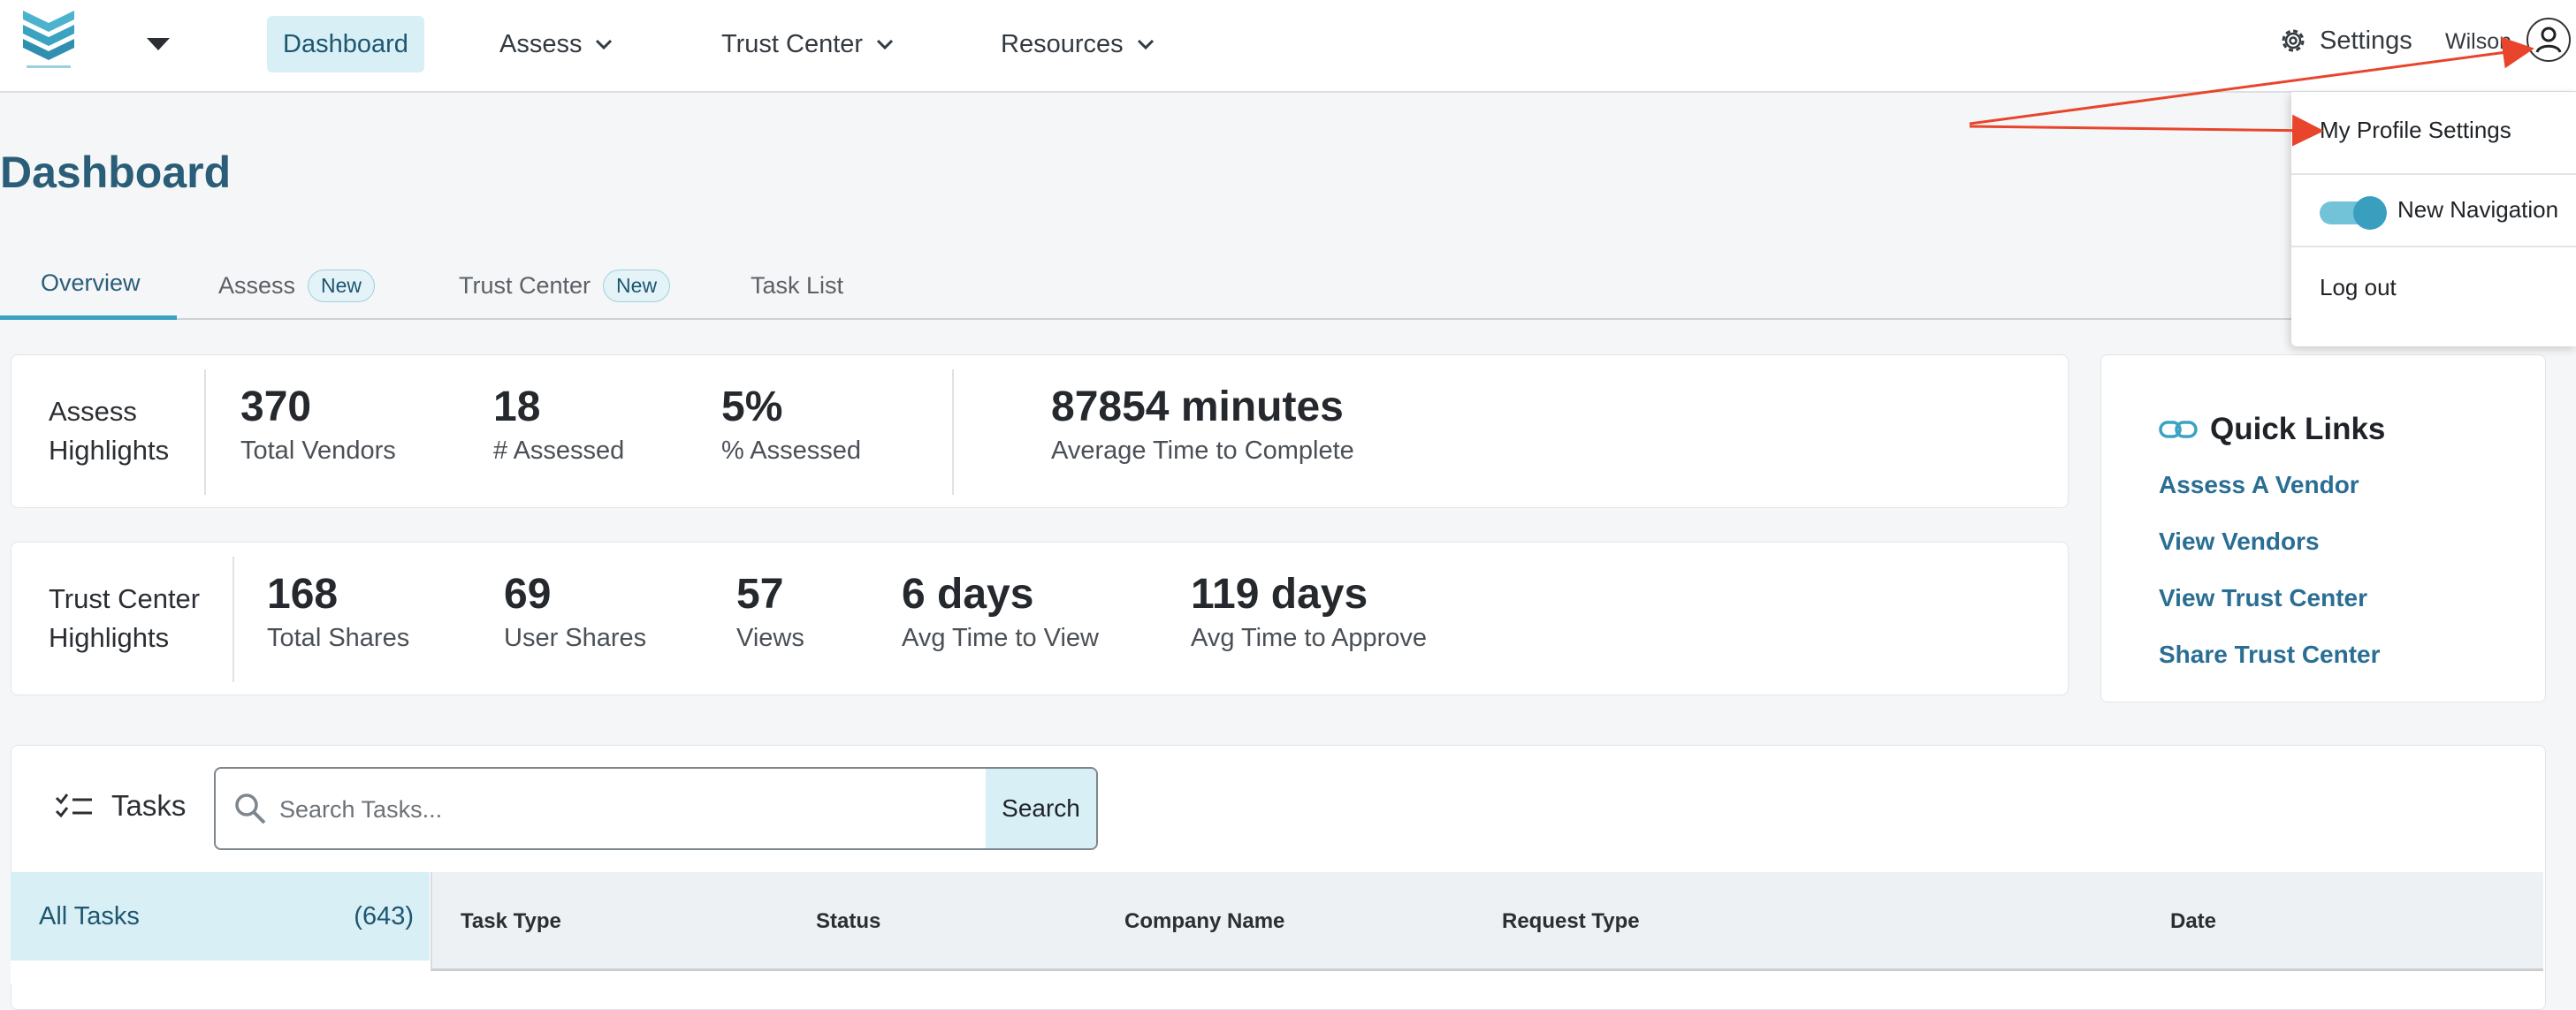 Image resolution: width=2576 pixels, height=1010 pixels. Describe the element at coordinates (2146, 130) in the screenshot. I see `annotation-arrow-to-profile-settings` at that location.